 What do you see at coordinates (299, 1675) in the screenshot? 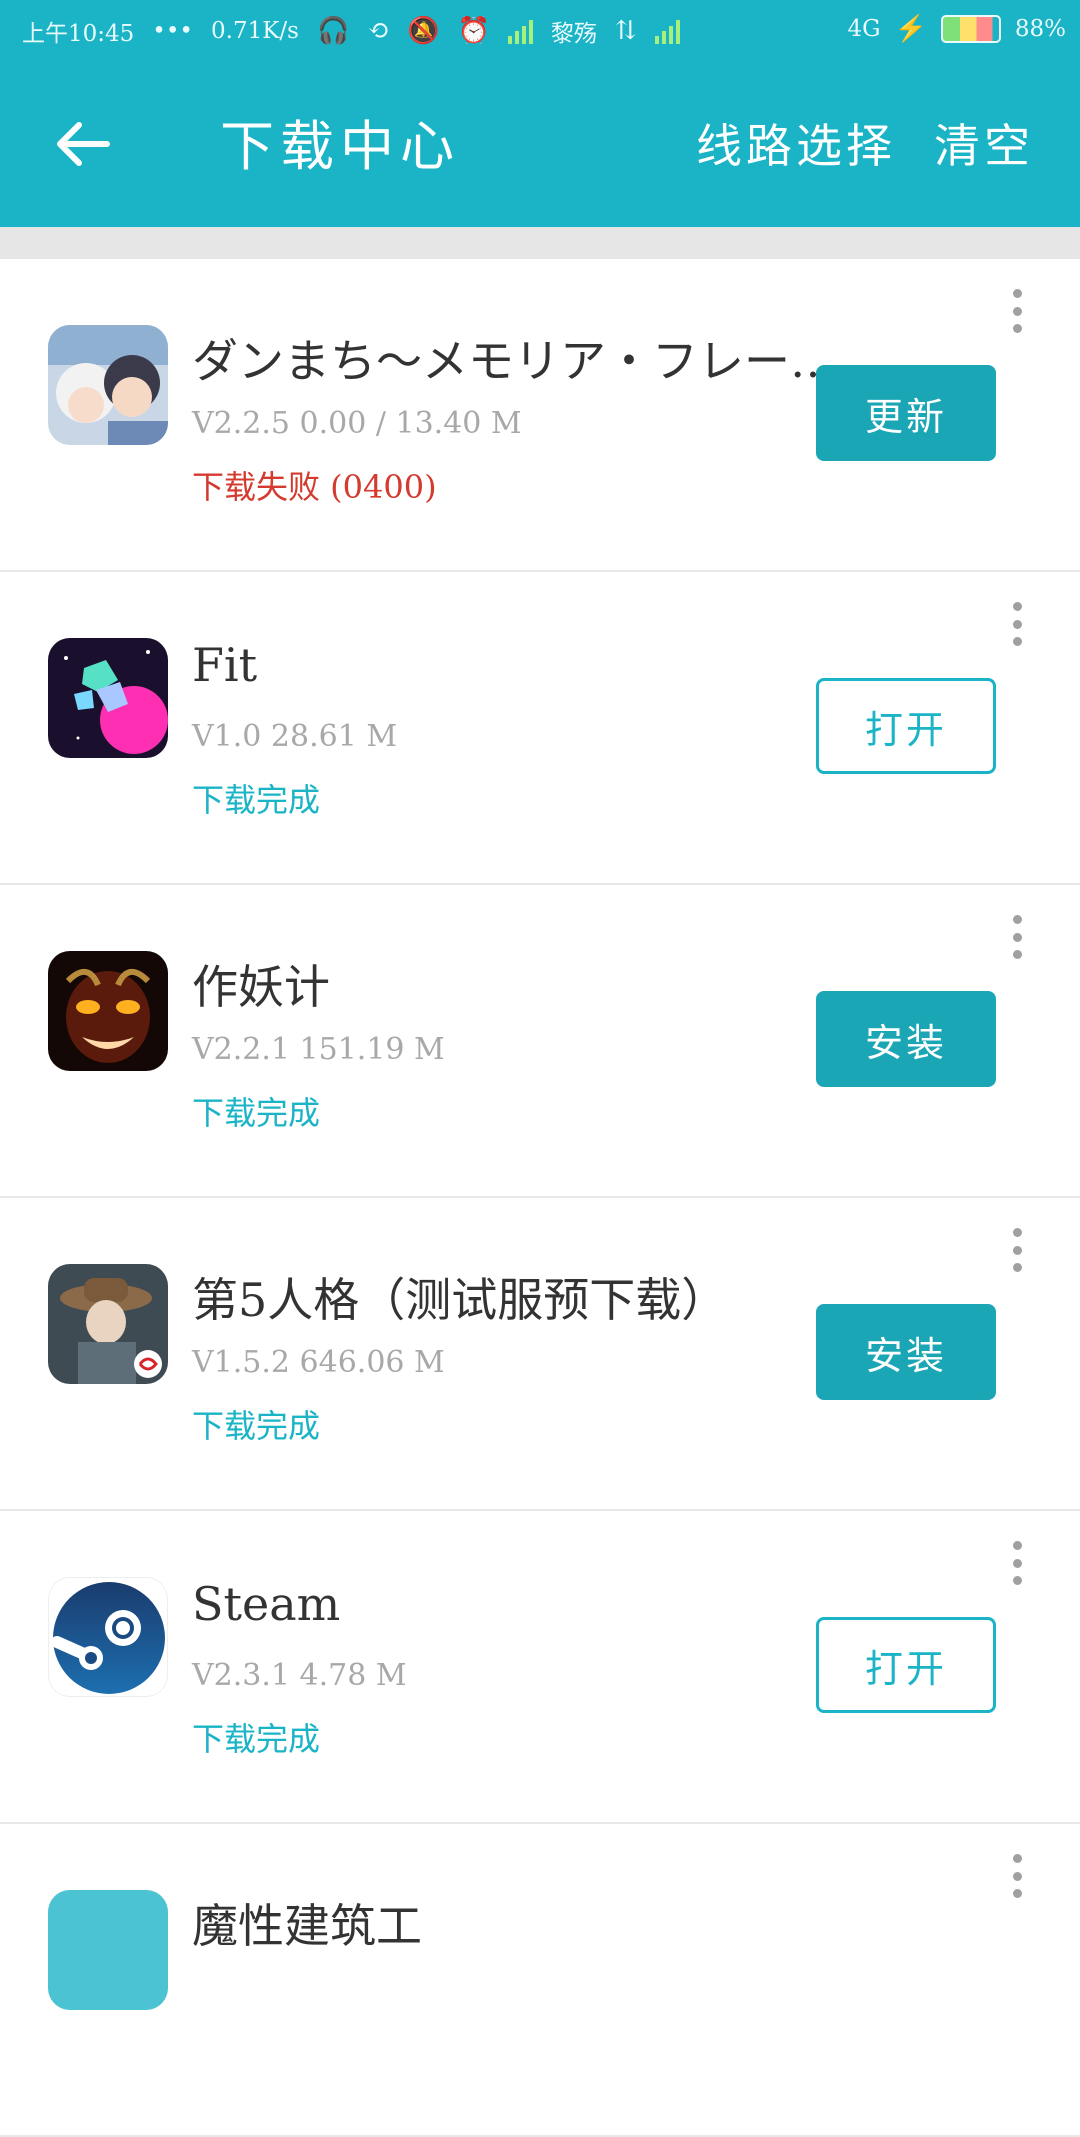
I see `app-version-size: V2.3.1 4.78 M` at bounding box center [299, 1675].